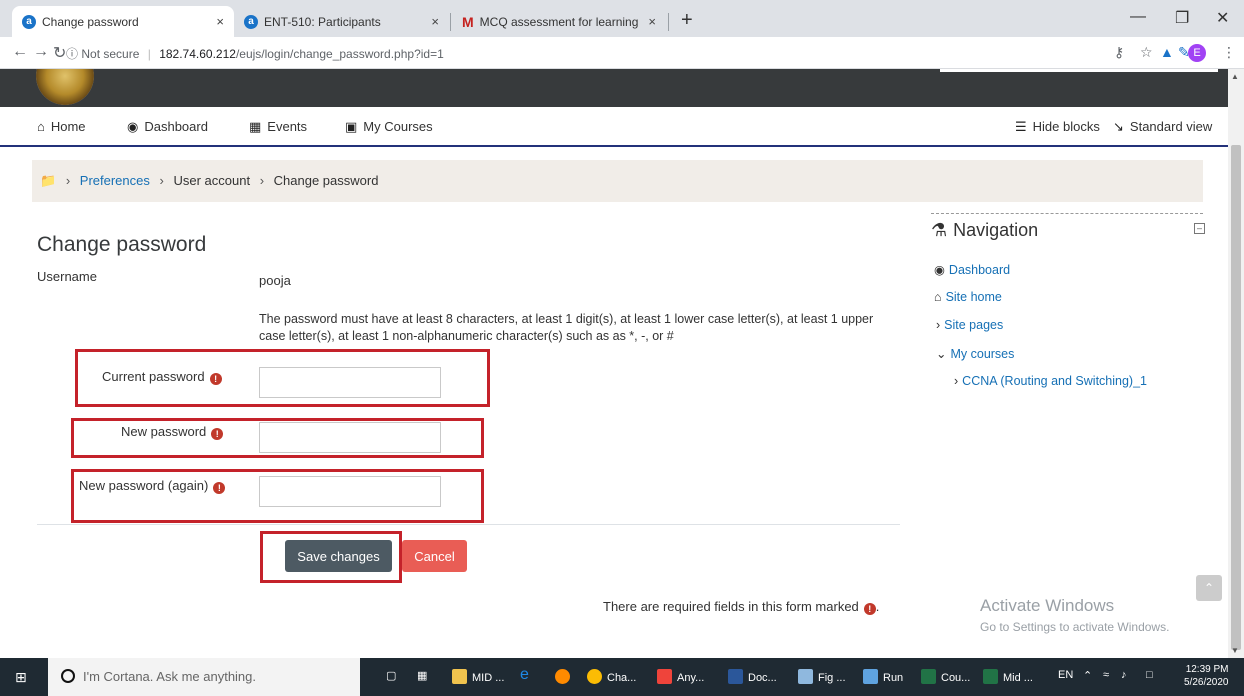 The height and width of the screenshot is (696, 1244). Describe the element at coordinates (391, 675) in the screenshot. I see `task-view-icon: ▢` at that location.